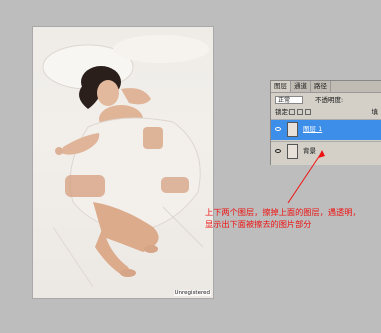 The image size is (381, 333). What do you see at coordinates (192, 293) in the screenshot?
I see `watermark-text: Unregistered` at bounding box center [192, 293].